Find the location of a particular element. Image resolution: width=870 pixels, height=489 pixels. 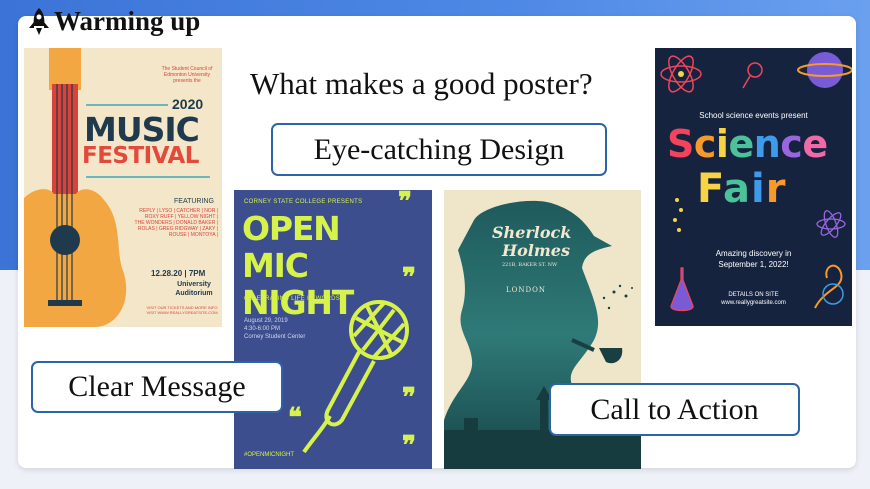

sherlock-title-line: Sherlock is located at coordinates (532, 232).